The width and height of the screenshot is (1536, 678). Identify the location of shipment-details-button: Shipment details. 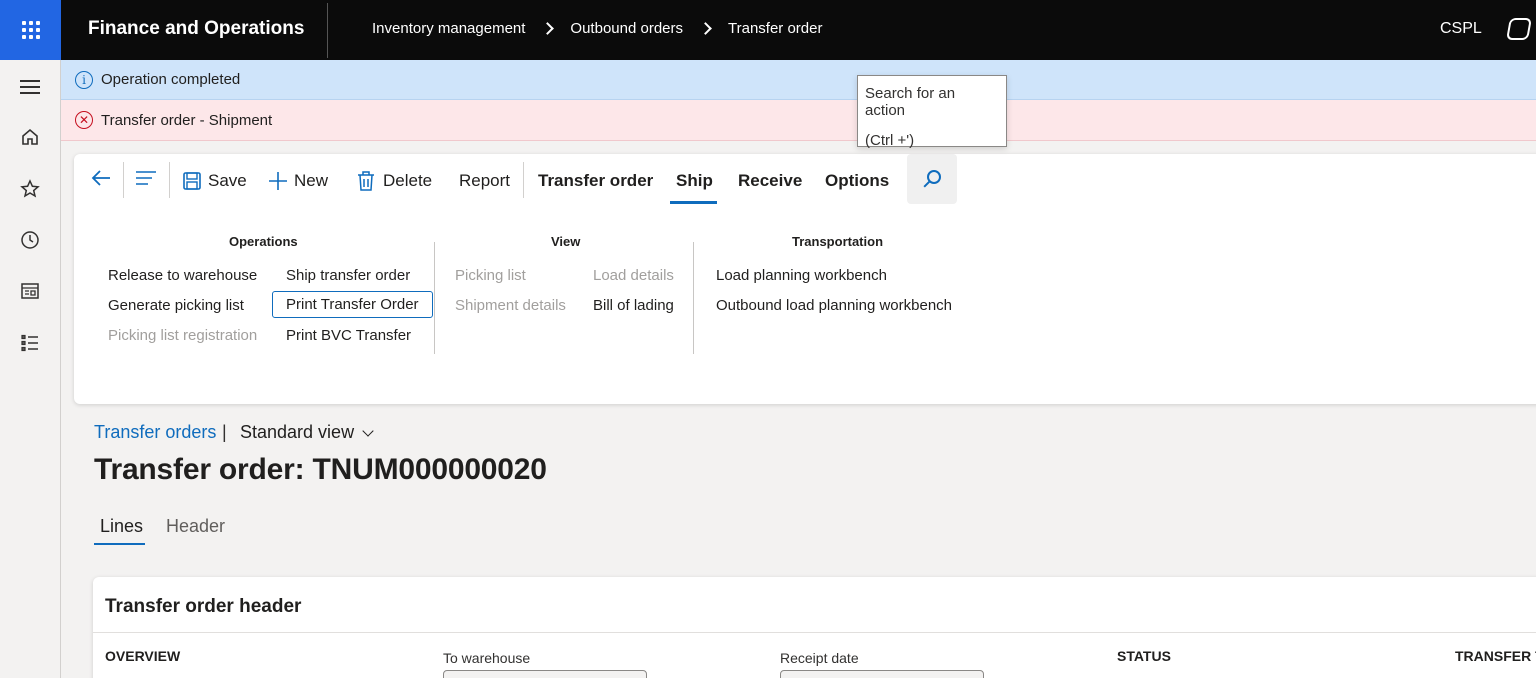
(510, 305).